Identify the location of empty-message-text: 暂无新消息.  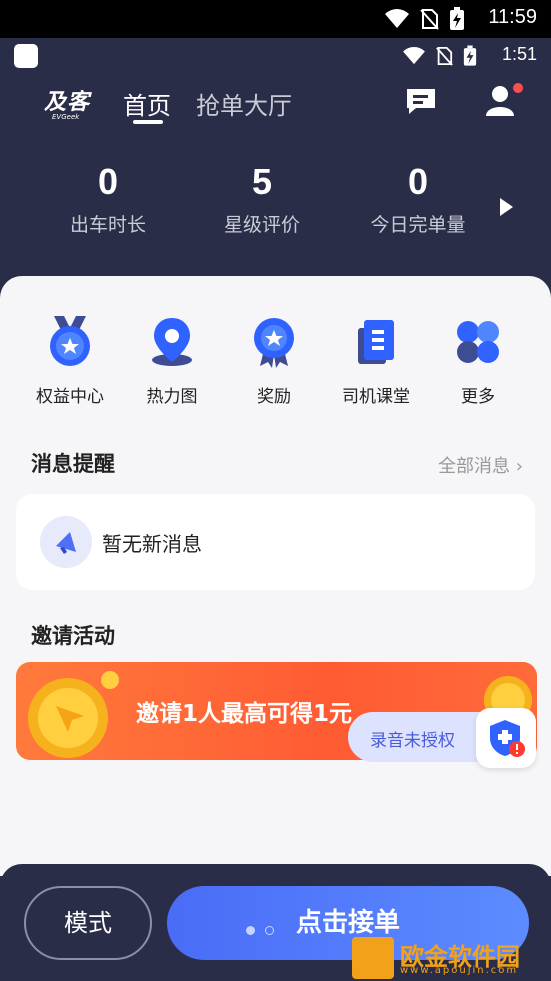
(152, 544).